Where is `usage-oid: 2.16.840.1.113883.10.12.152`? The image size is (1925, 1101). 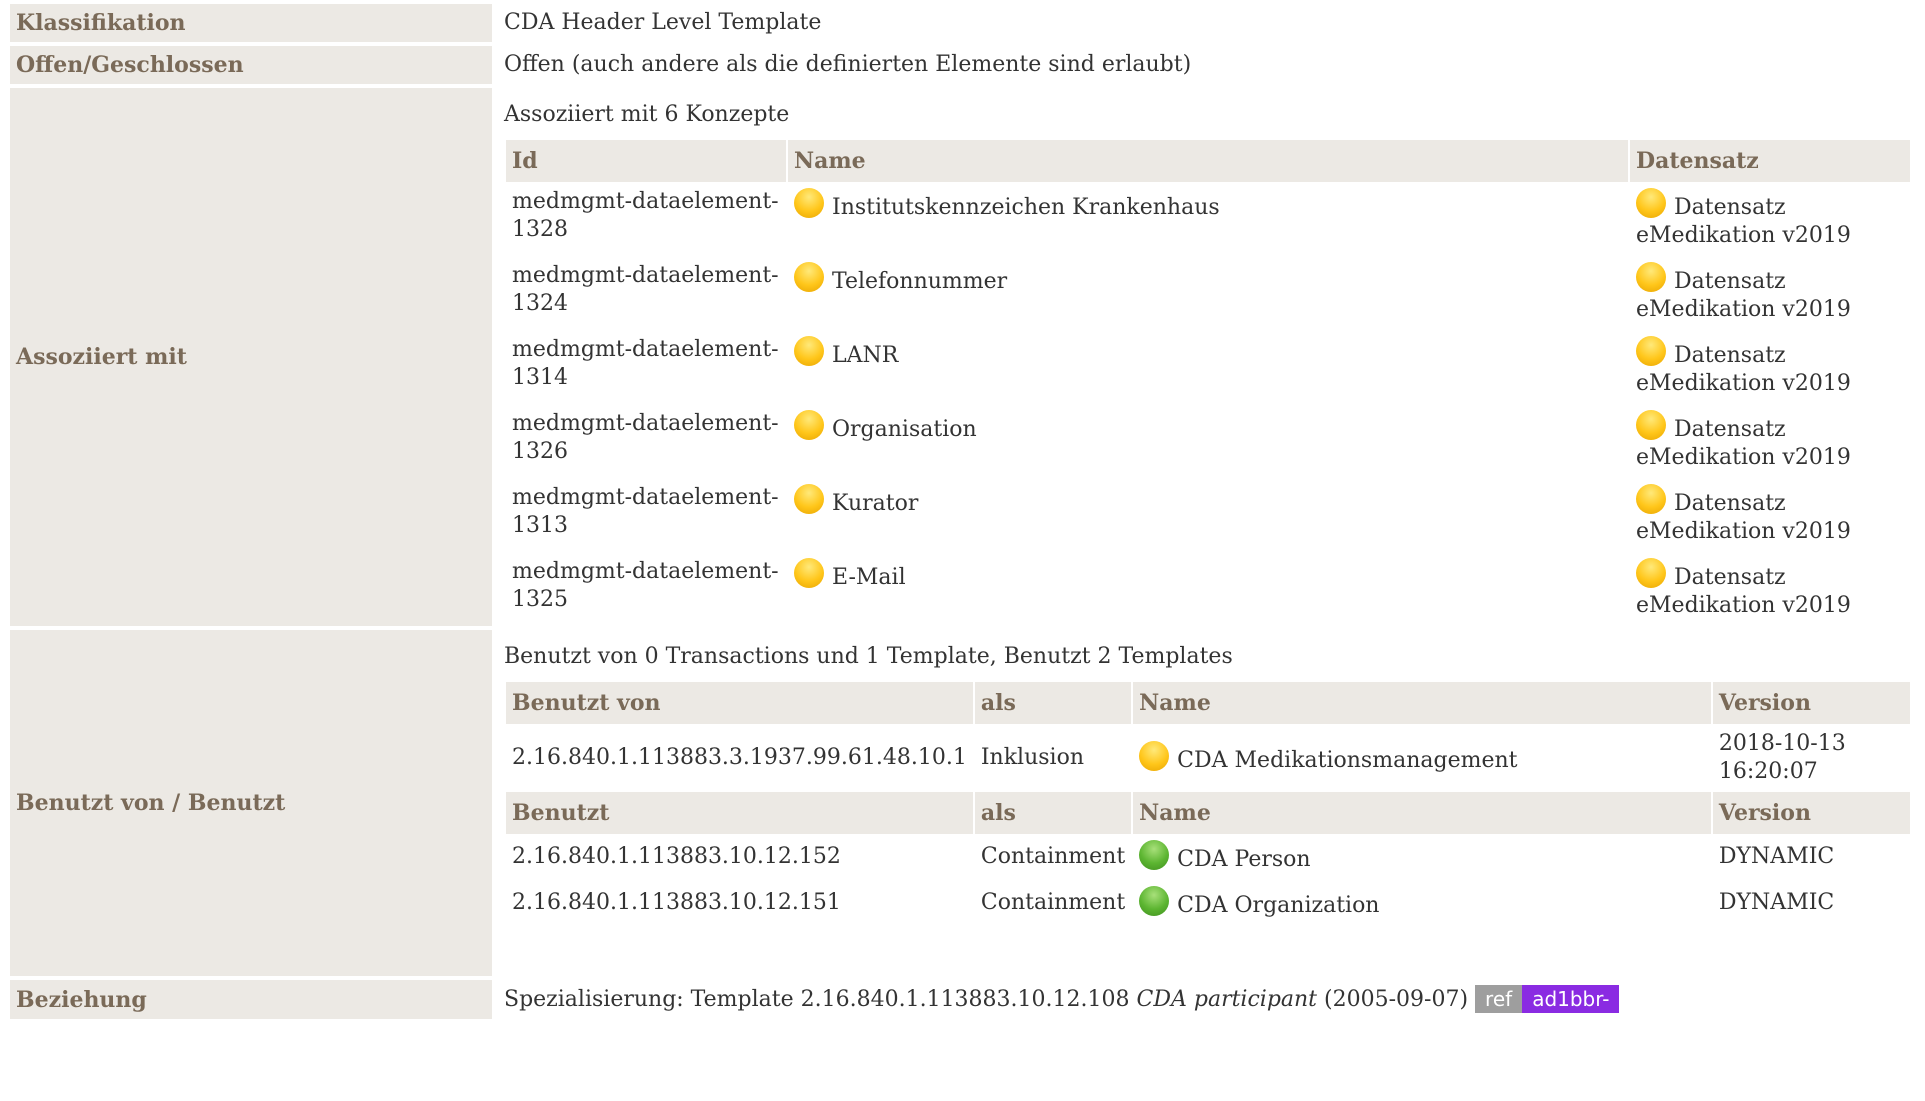
usage-oid: 2.16.840.1.113883.10.12.152 is located at coordinates (676, 856).